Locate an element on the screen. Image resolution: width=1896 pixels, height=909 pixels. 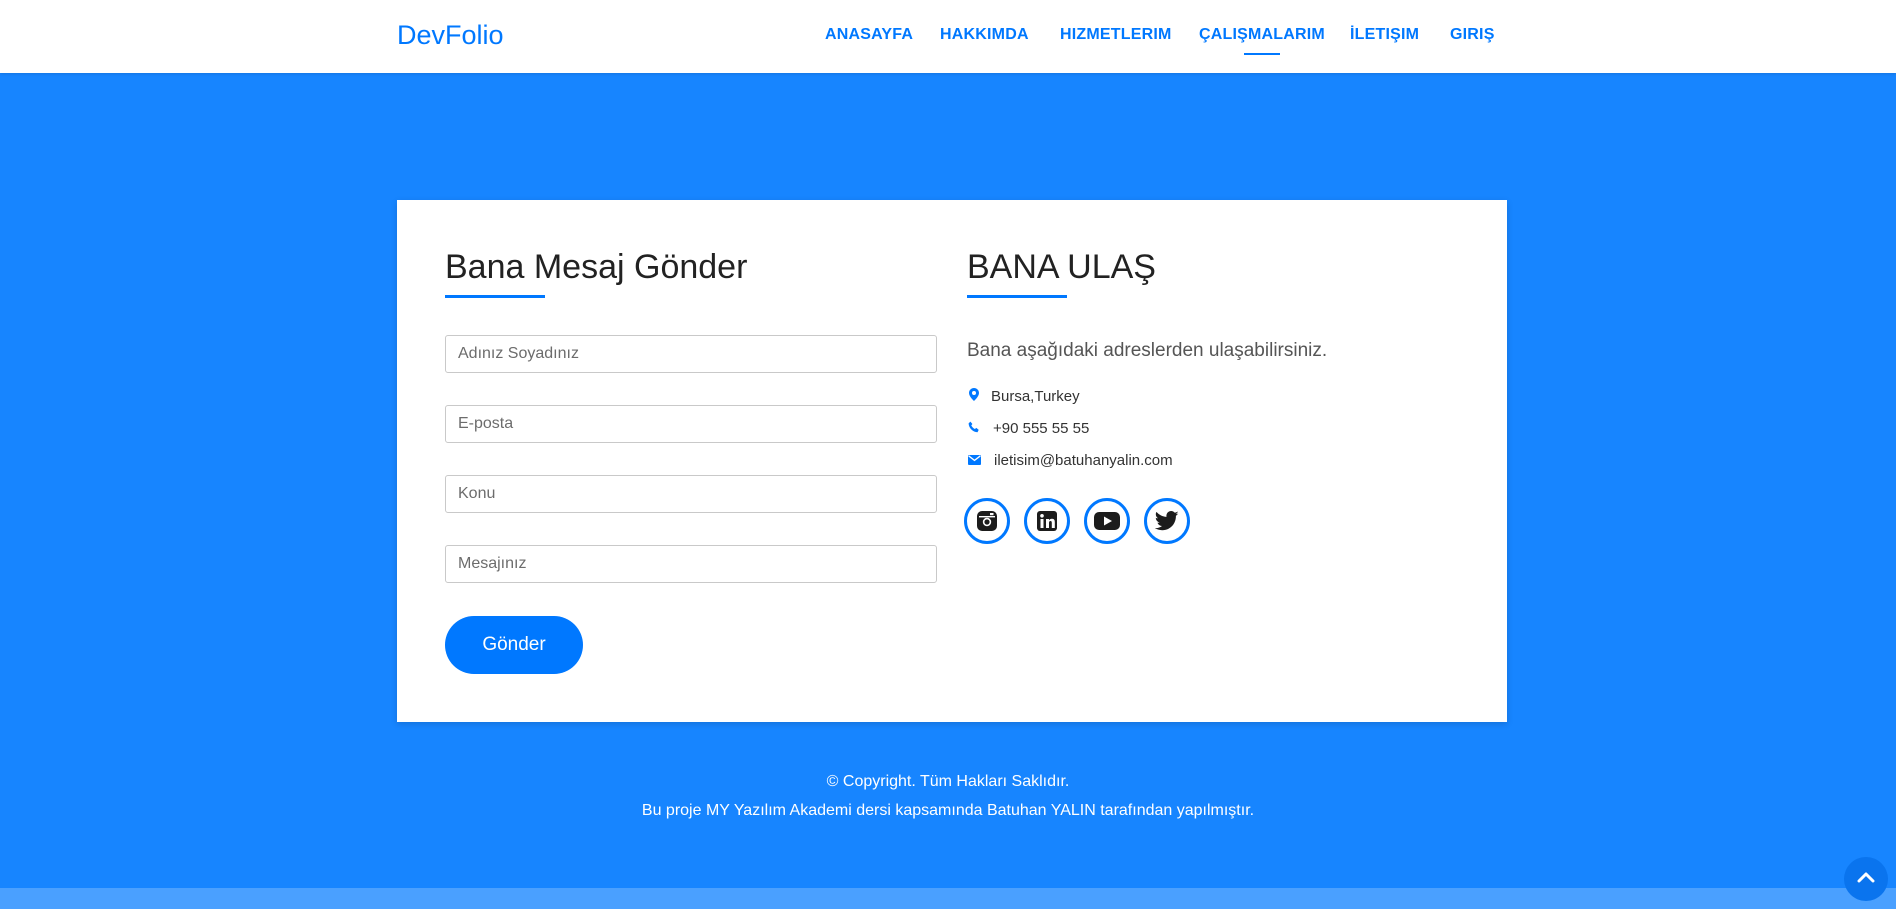
envelope-icon is located at coordinates (974, 460).